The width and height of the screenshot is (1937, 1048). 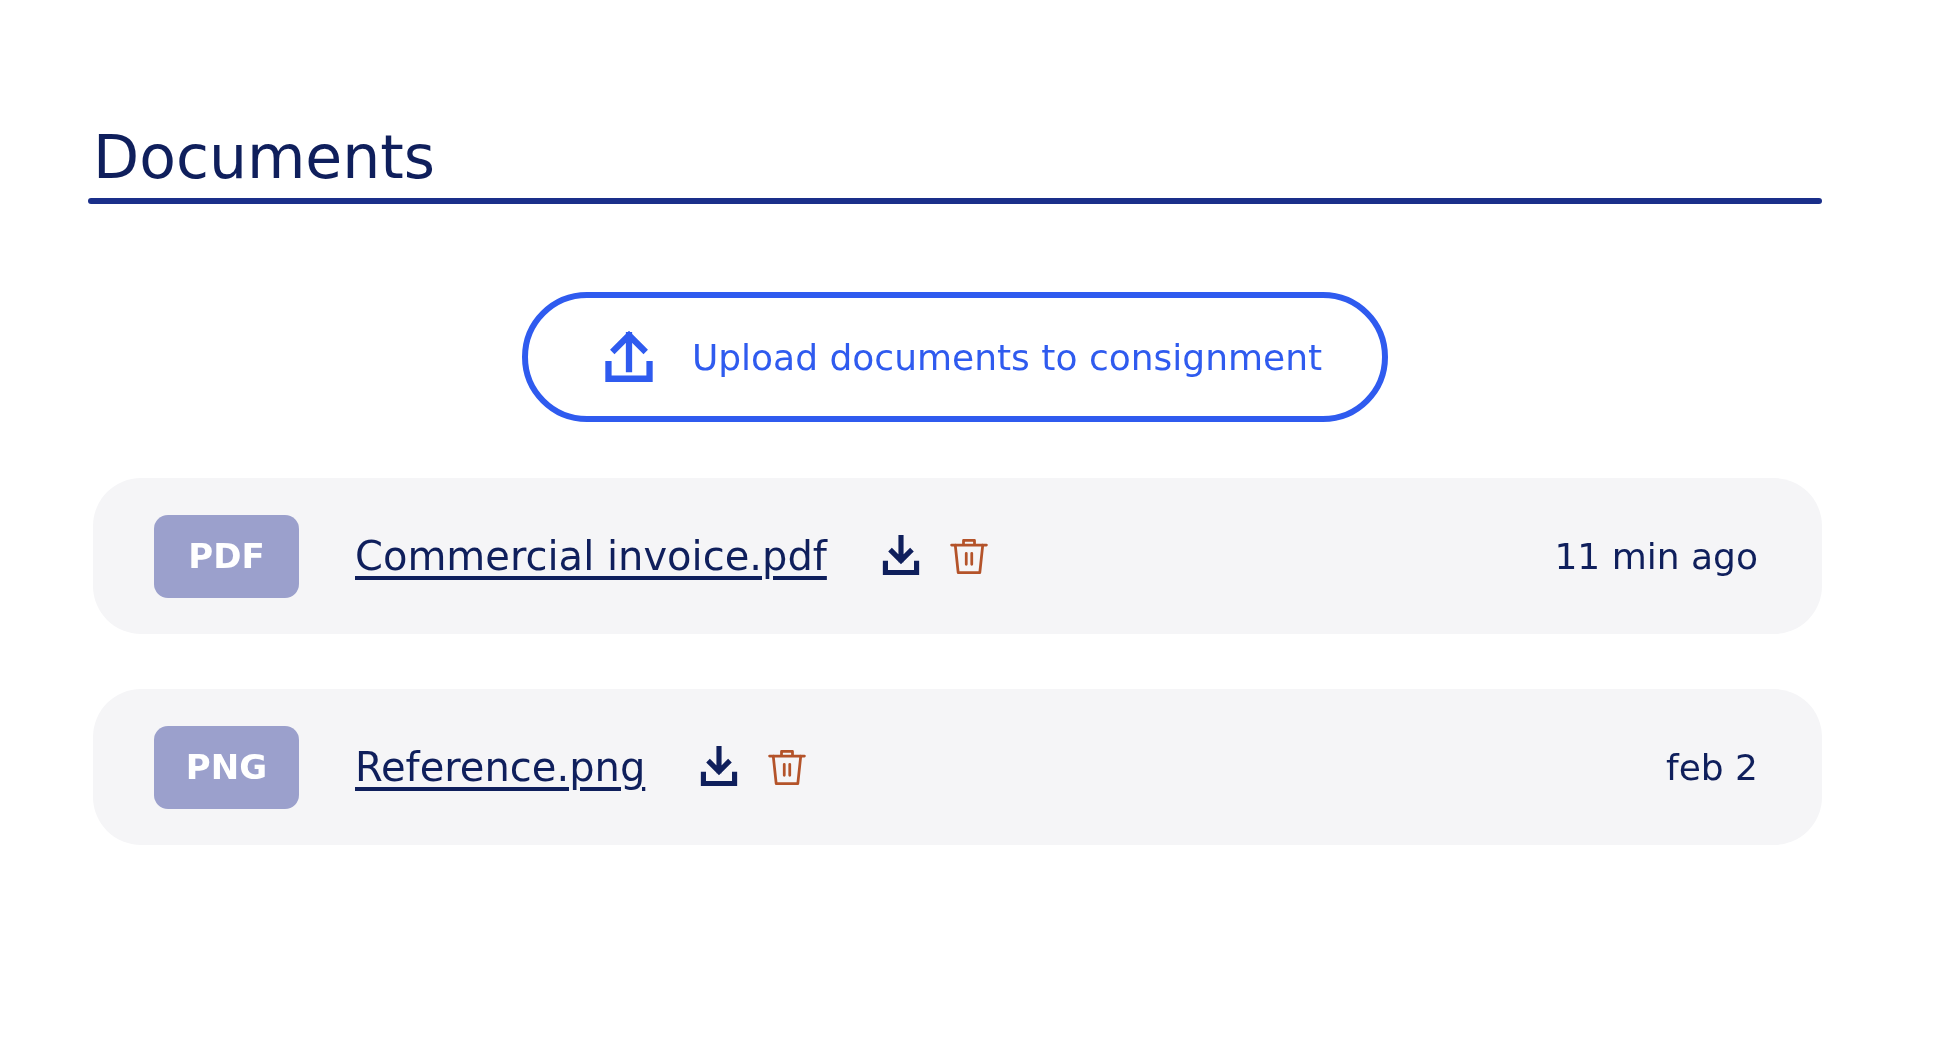 I want to click on file-link: Commercial invoice.pdf, so click(x=591, y=556).